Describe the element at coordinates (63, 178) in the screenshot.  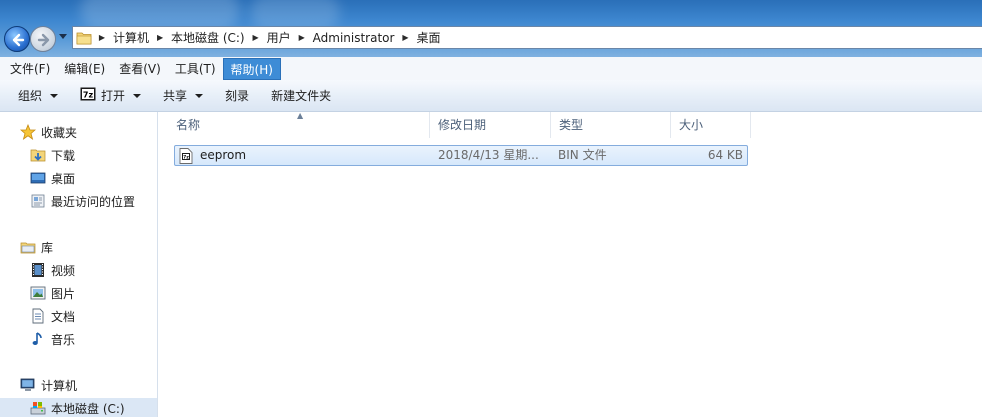
I see `nav-item-label: 桌面` at that location.